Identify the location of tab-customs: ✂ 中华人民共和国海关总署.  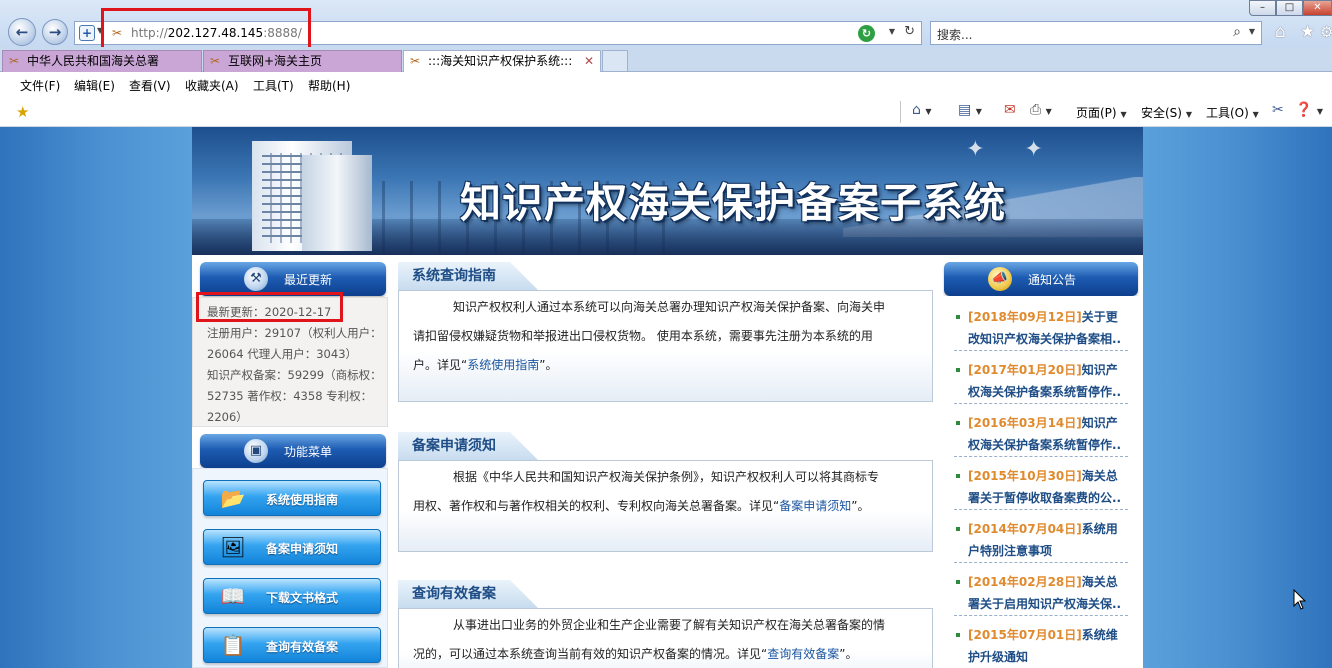
(102, 61).